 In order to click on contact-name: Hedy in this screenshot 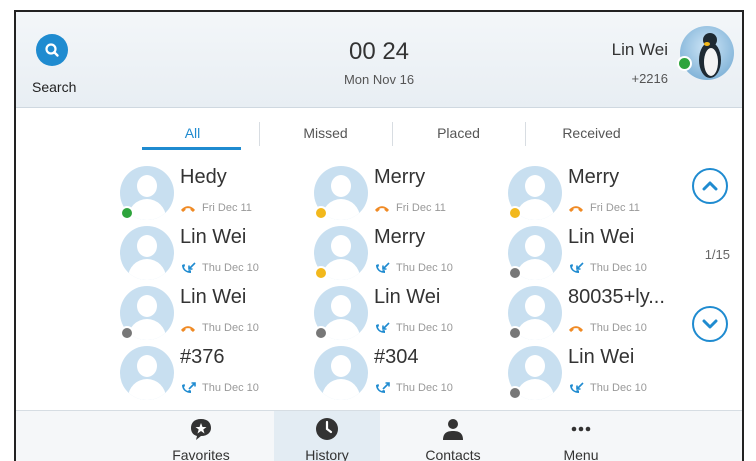, I will do `click(203, 177)`.